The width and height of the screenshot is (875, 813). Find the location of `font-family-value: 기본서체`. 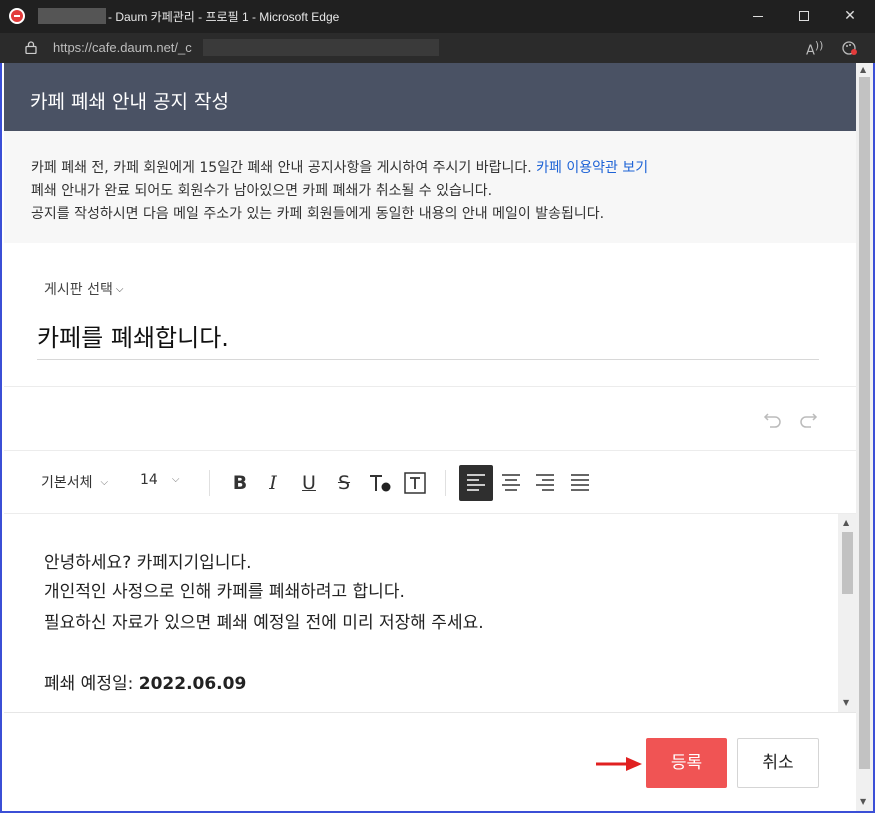

font-family-value: 기본서체 is located at coordinates (67, 483).